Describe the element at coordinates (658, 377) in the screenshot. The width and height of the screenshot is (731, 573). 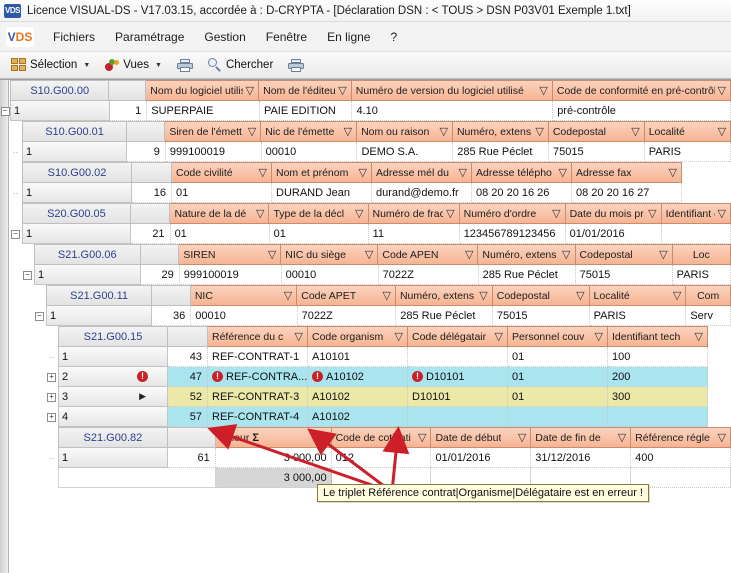
I see `table-cell: 200` at that location.